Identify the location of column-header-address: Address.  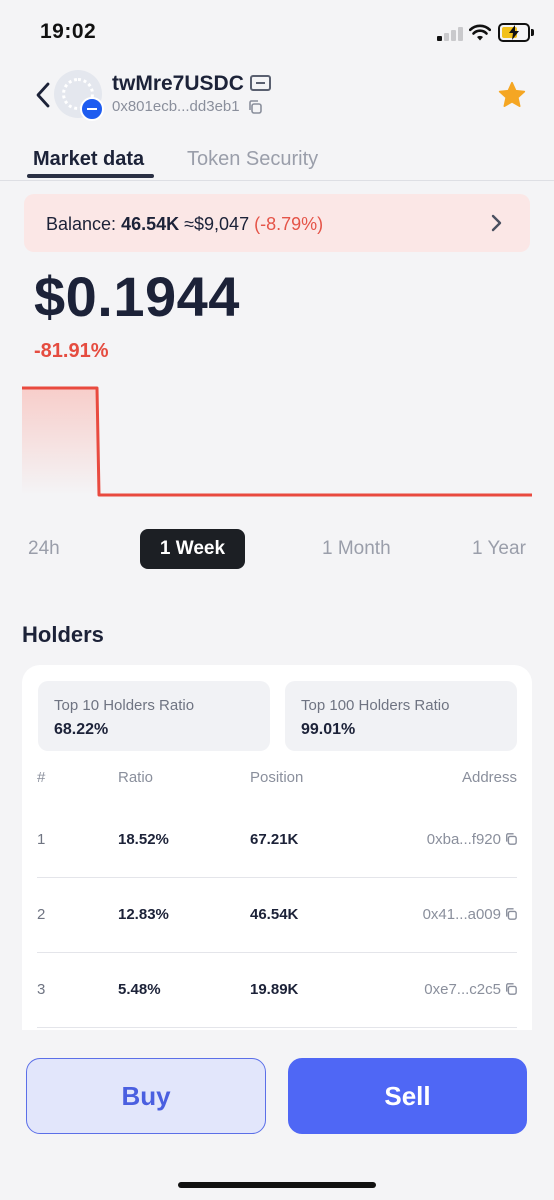
(489, 777).